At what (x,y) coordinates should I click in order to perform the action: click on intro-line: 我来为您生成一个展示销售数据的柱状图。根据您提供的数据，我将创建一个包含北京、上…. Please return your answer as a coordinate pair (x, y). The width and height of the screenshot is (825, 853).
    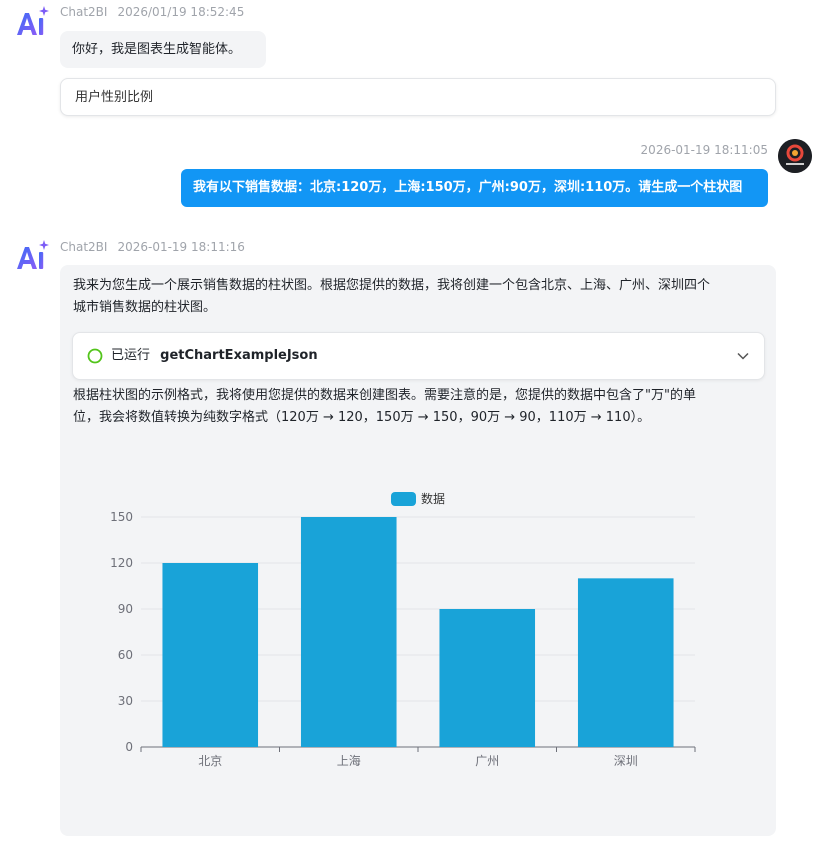
    Looking at the image, I should click on (392, 285).